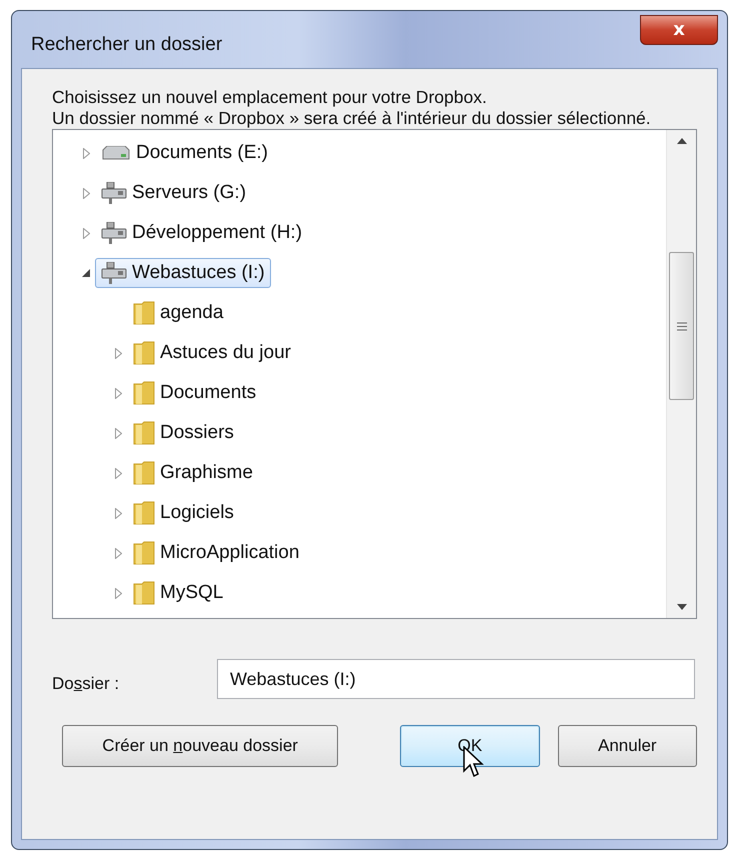 The image size is (739, 862). Describe the element at coordinates (116, 153) in the screenshot. I see `hard-drive-icon` at that location.